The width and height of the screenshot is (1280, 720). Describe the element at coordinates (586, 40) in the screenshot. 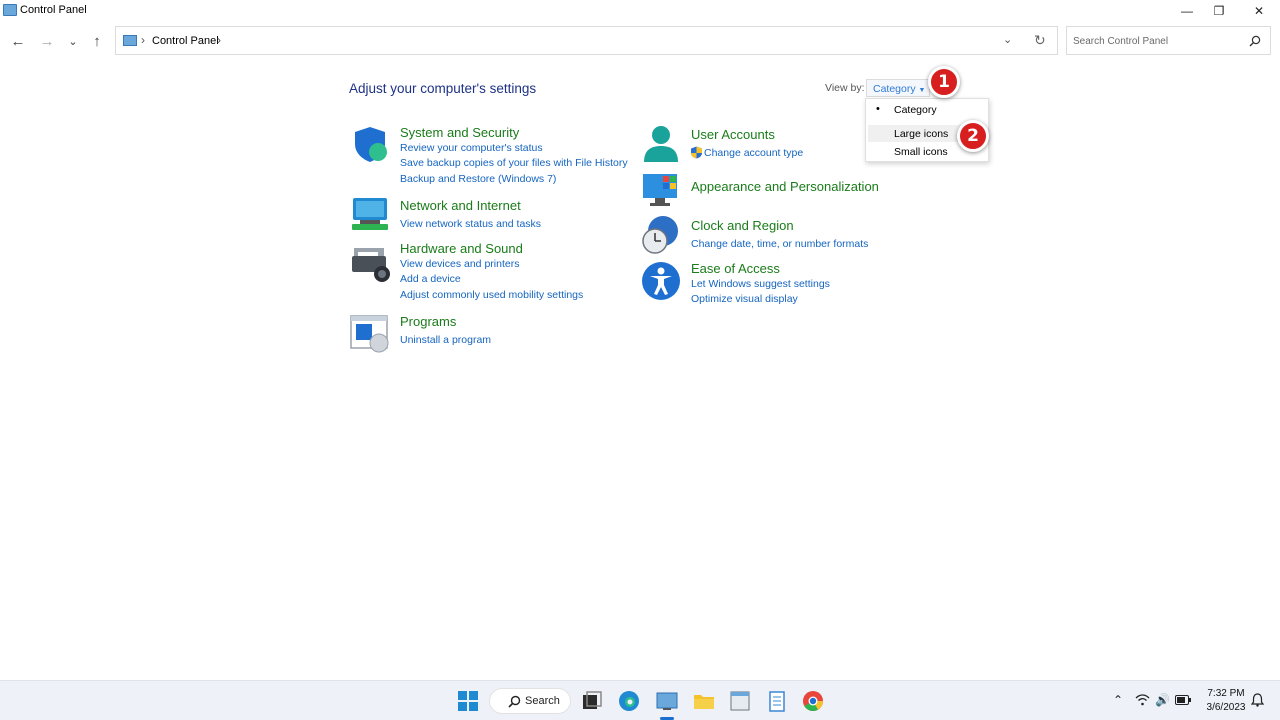

I see `address-bar: › Control Panel › ⌄ ↻` at that location.